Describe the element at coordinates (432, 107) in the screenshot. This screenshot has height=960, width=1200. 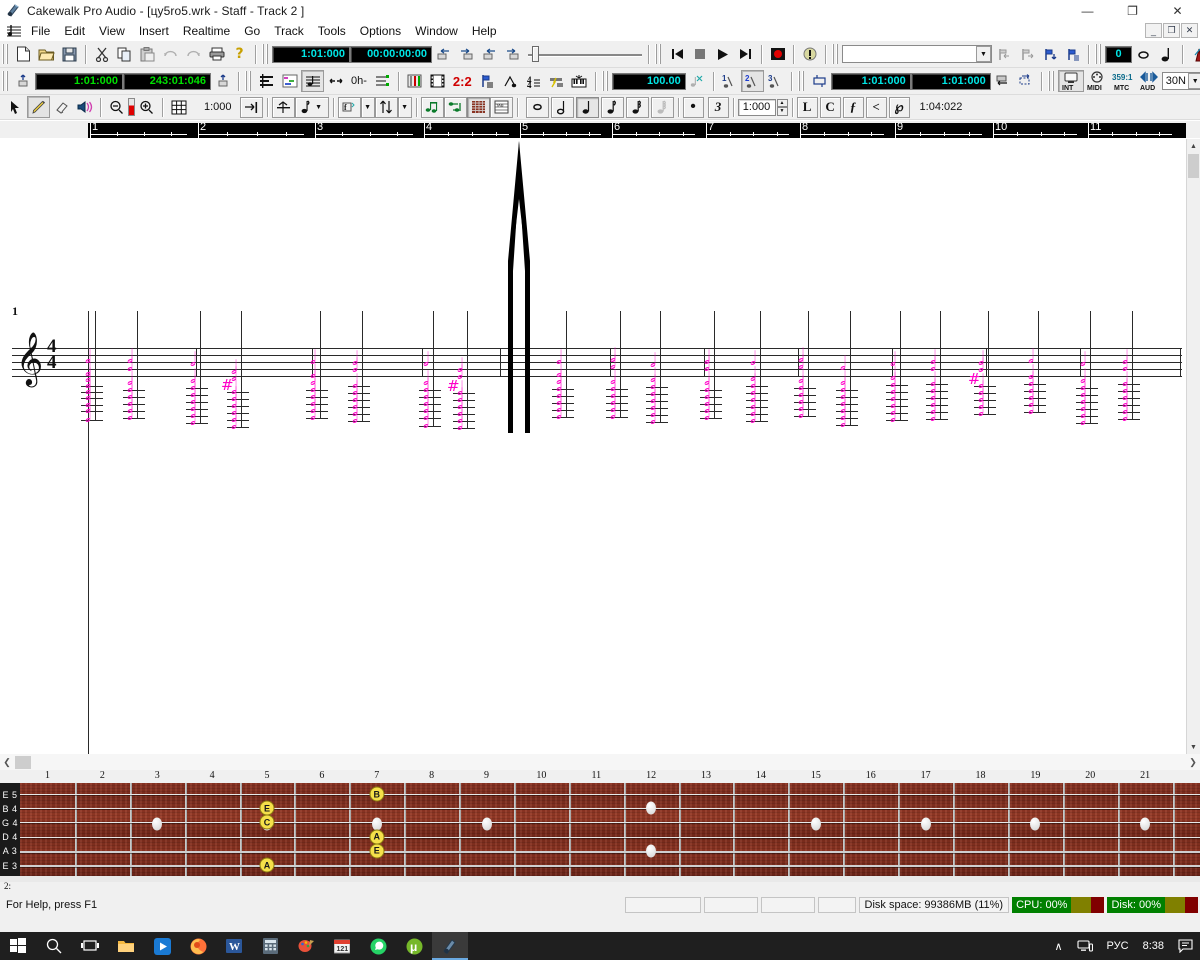
I see `pick-multiple-icon` at that location.